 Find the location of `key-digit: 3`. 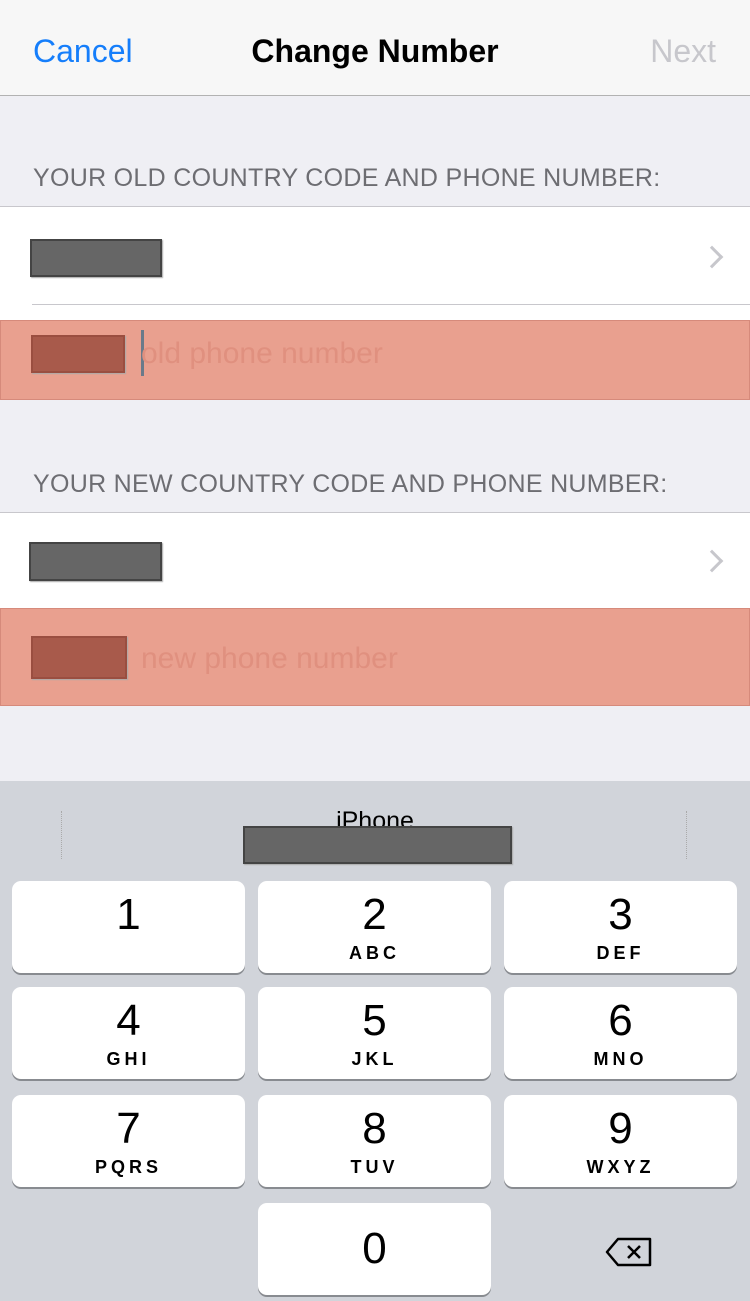

key-digit: 3 is located at coordinates (620, 914).